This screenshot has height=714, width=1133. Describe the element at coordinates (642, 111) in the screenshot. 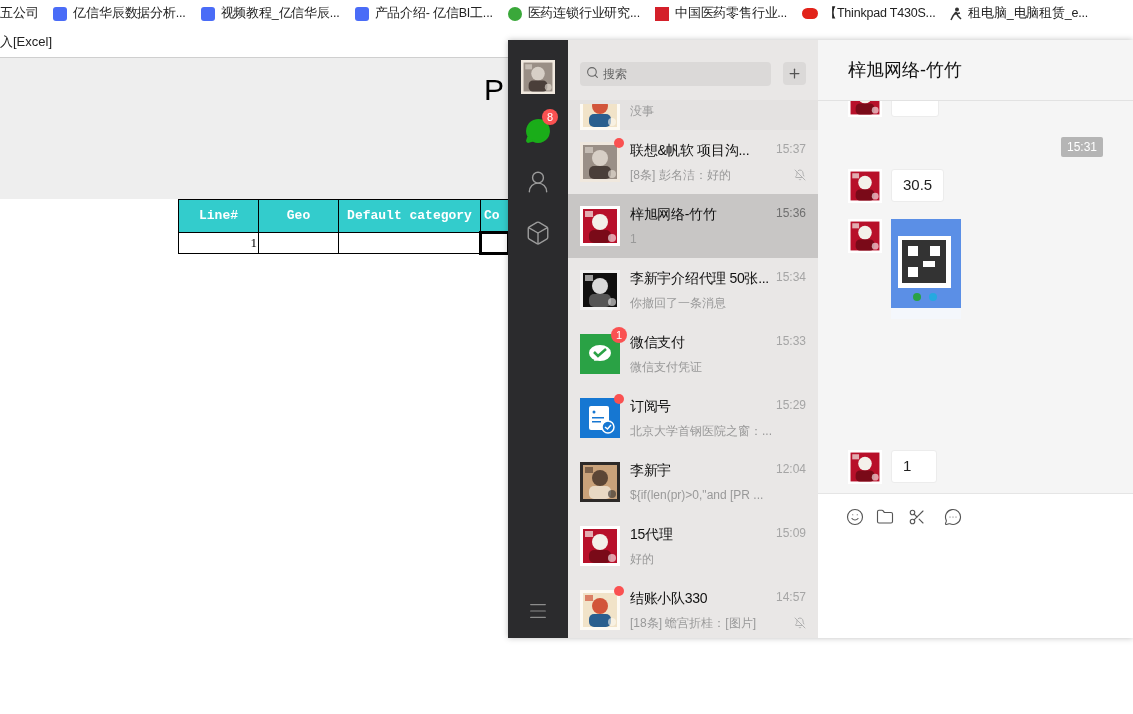

I see `message-preview: 没事` at that location.